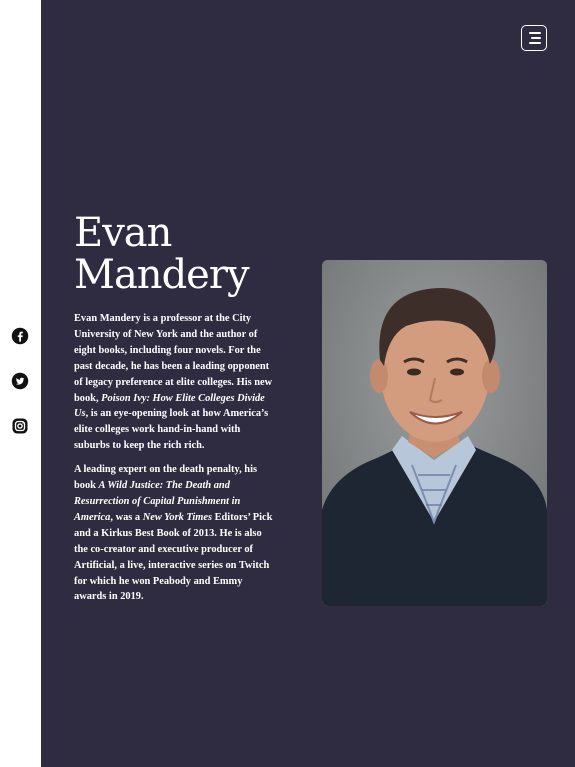 Image resolution: width=575 pixels, height=767 pixels. Describe the element at coordinates (535, 33) in the screenshot. I see `menu-icon` at that location.